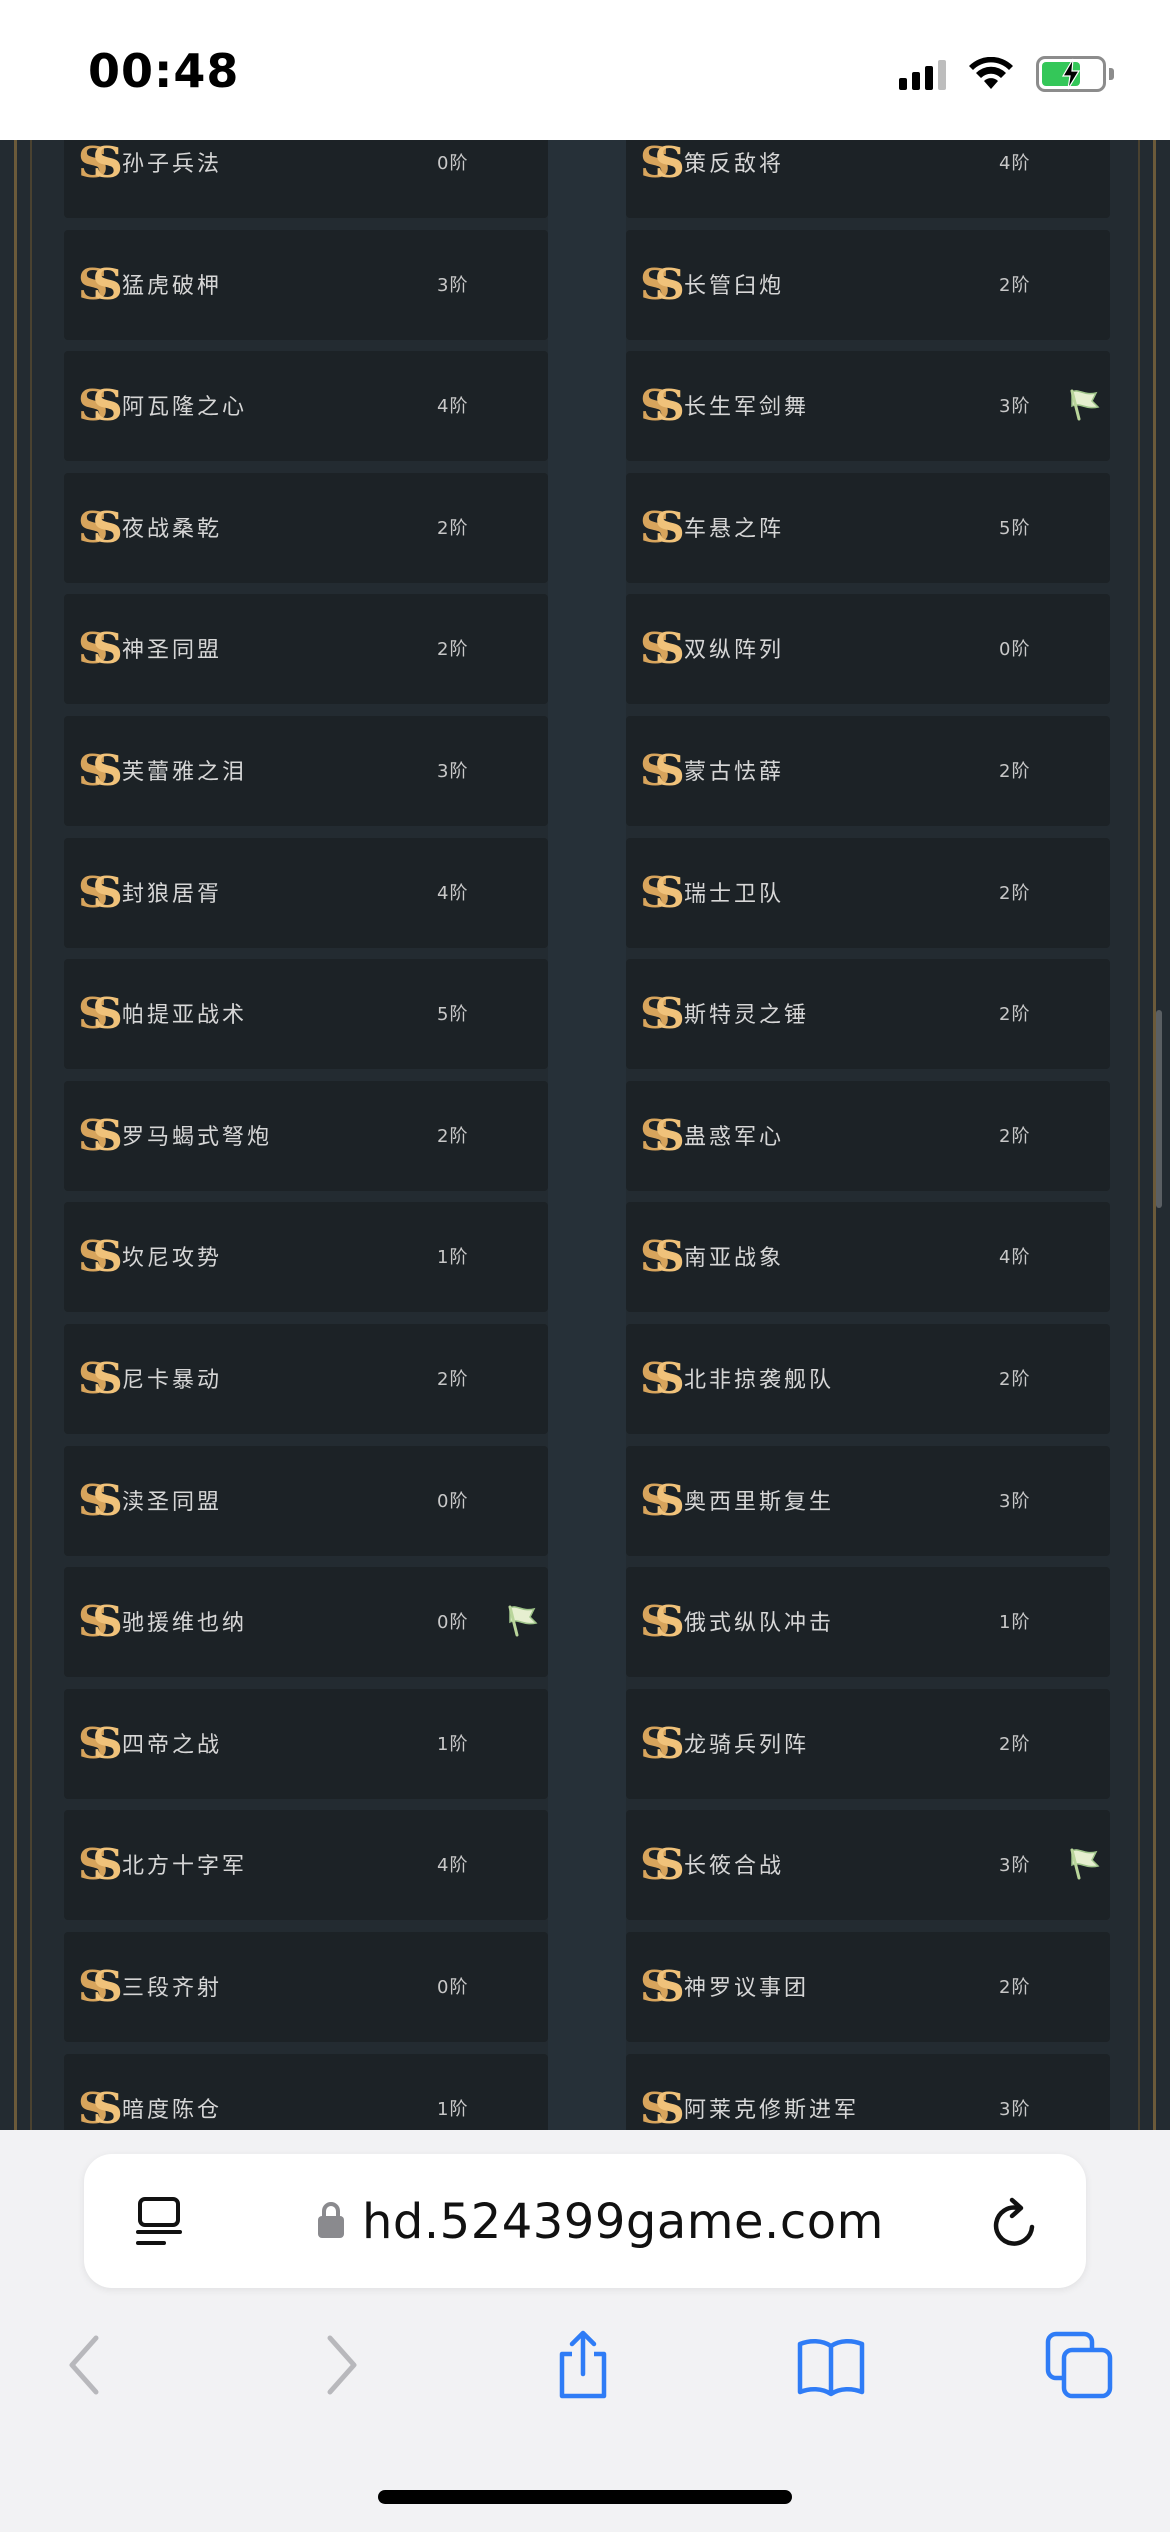  Describe the element at coordinates (172, 1988) in the screenshot. I see `skill-name: 三段齐射` at that location.